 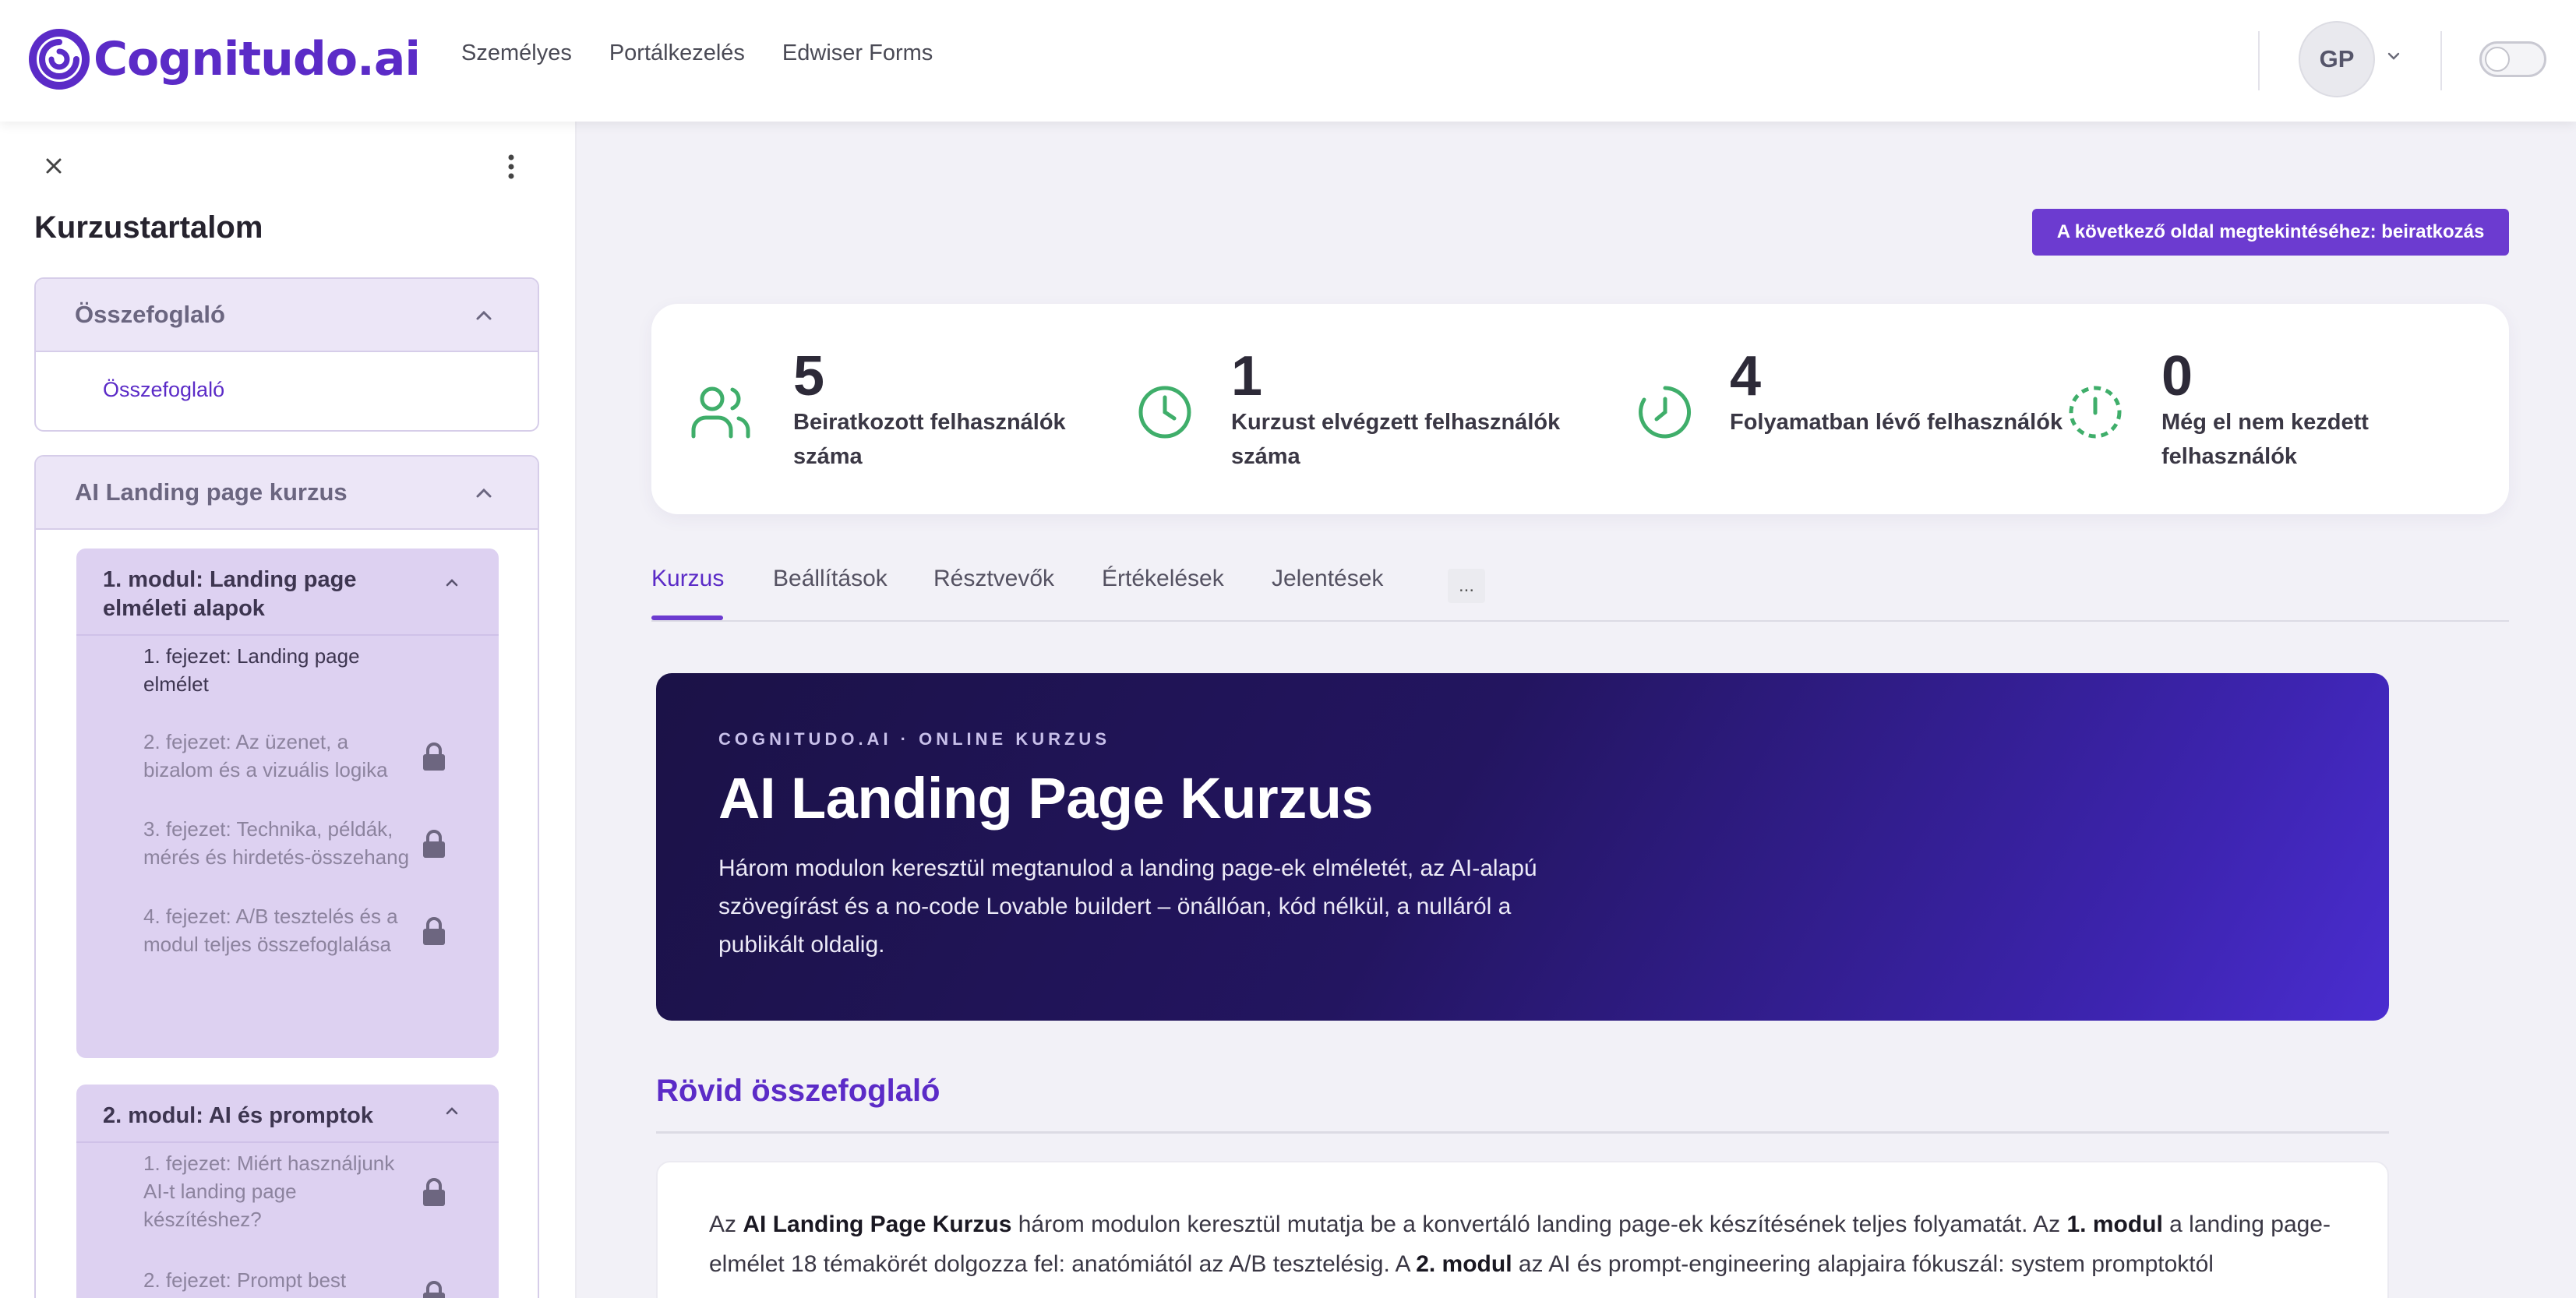 What do you see at coordinates (2497, 60) in the screenshot?
I see `toggle-knob` at bounding box center [2497, 60].